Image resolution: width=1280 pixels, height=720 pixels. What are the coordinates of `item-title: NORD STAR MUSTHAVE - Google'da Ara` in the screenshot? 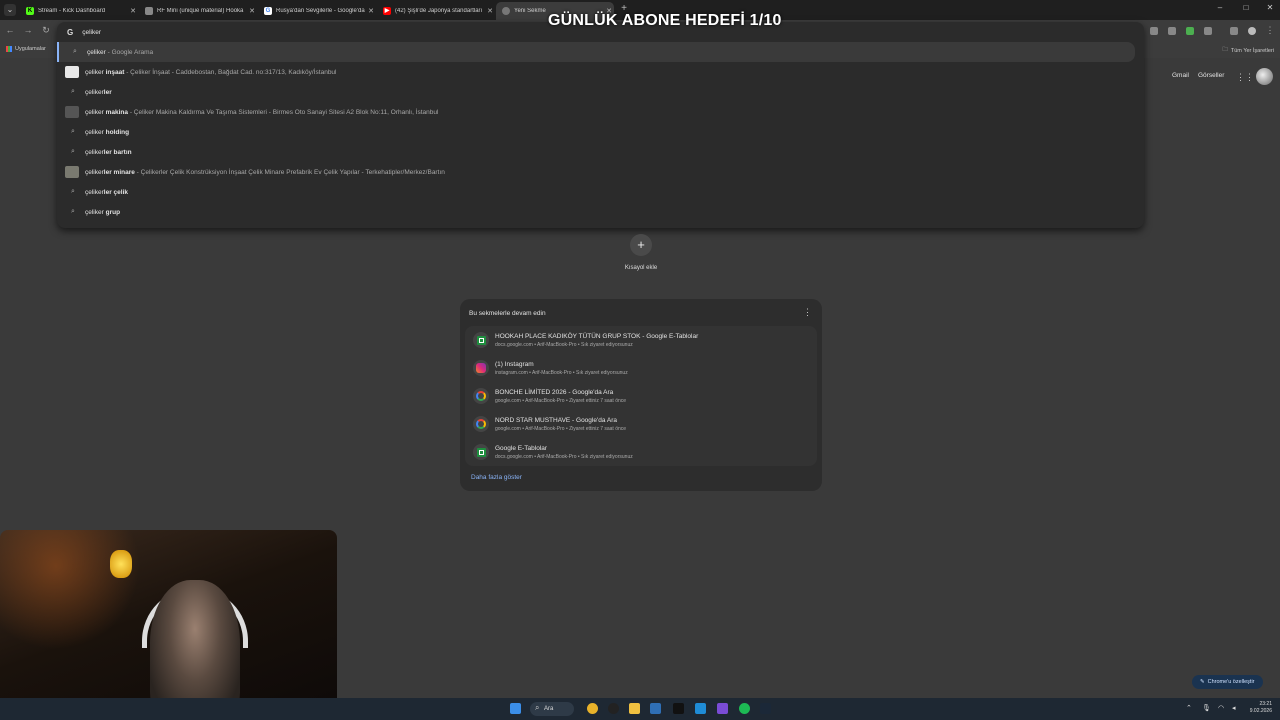 It's located at (556, 420).